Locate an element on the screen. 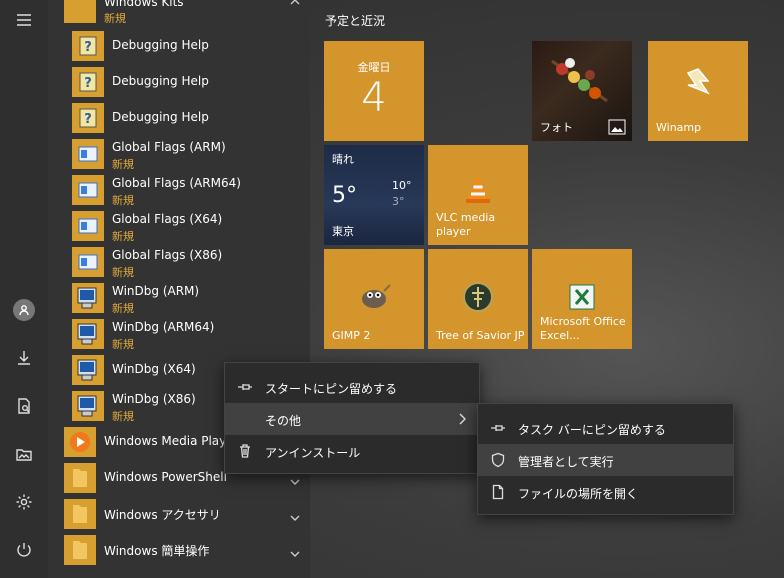 The width and height of the screenshot is (784, 578). weather-city: 東京 is located at coordinates (343, 231).